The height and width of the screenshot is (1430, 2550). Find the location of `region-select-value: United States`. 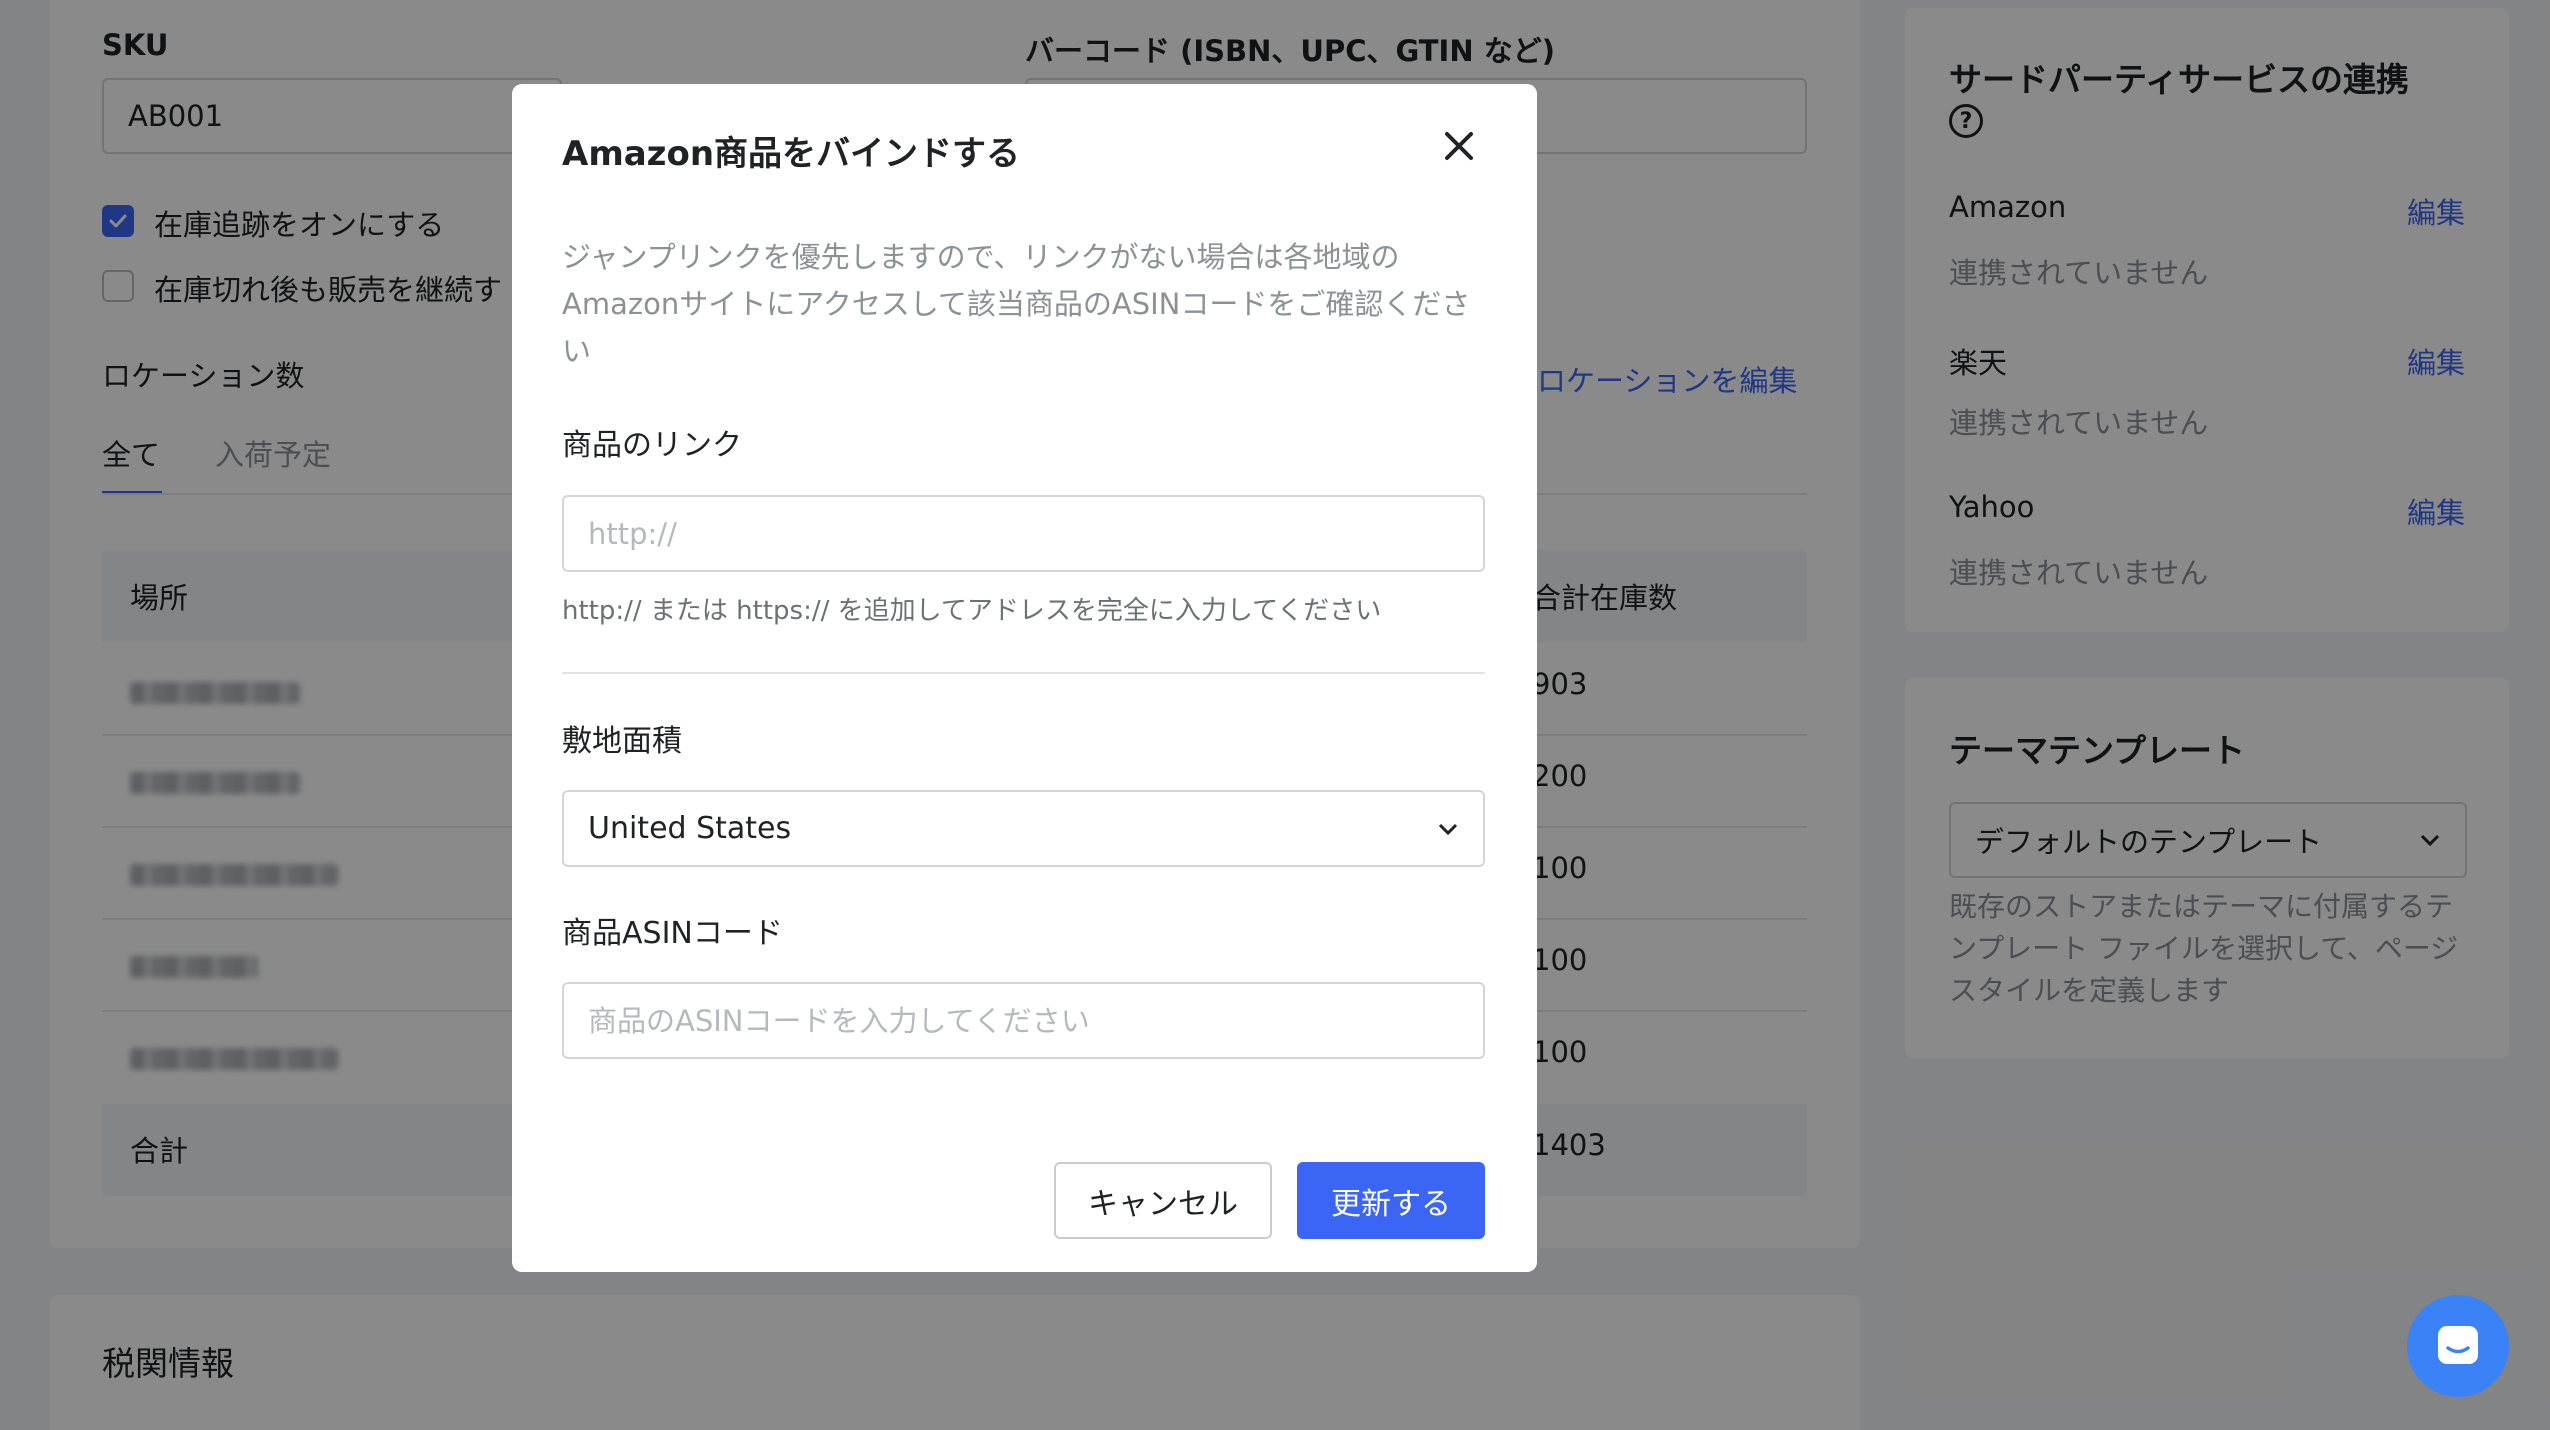

region-select-value: United States is located at coordinates (690, 828).